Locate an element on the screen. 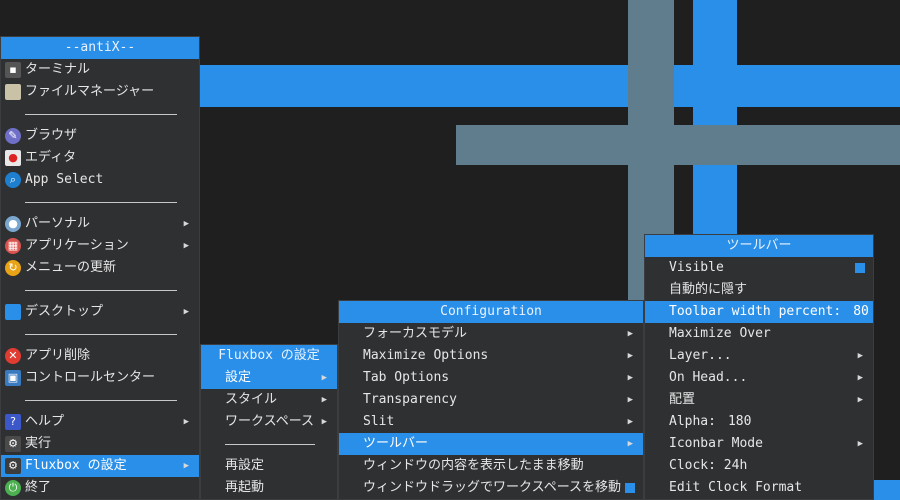  fluxbox-settings-menu: Fluxbox の設定 設定 ▶ スタイル ▶ ワークスペース ▶ 再設定 再起動 is located at coordinates (269, 422).